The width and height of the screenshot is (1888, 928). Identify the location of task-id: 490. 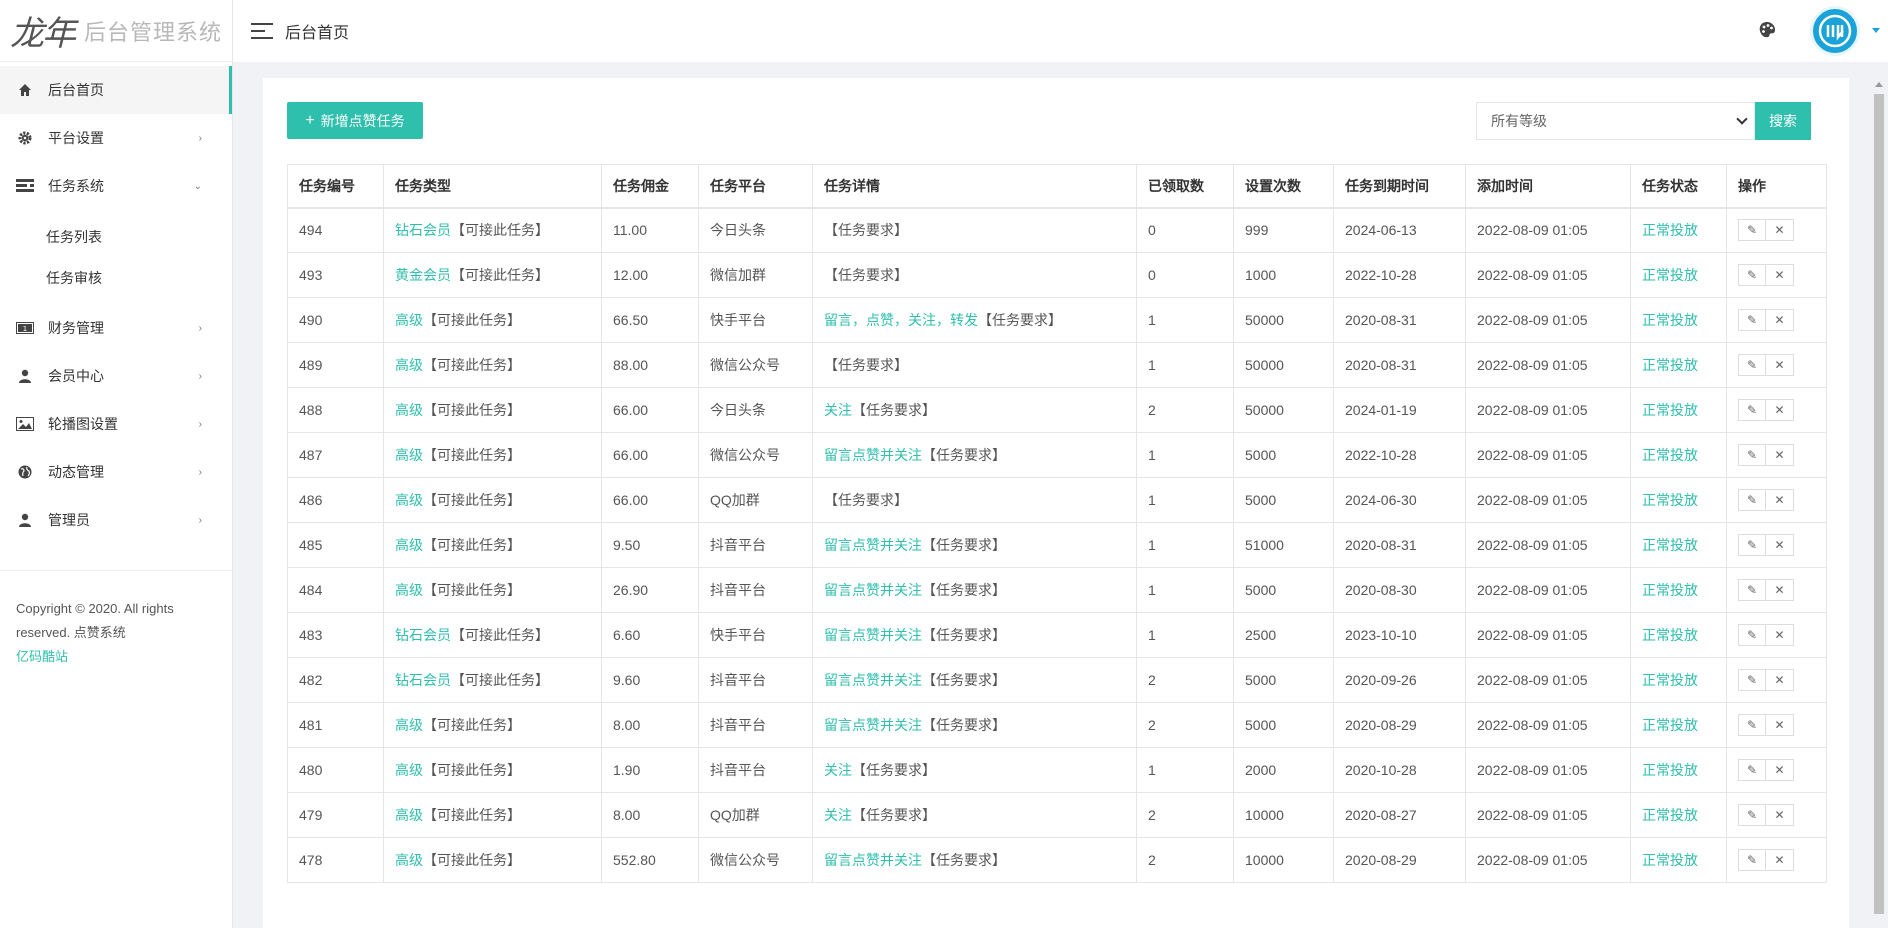
(335, 320).